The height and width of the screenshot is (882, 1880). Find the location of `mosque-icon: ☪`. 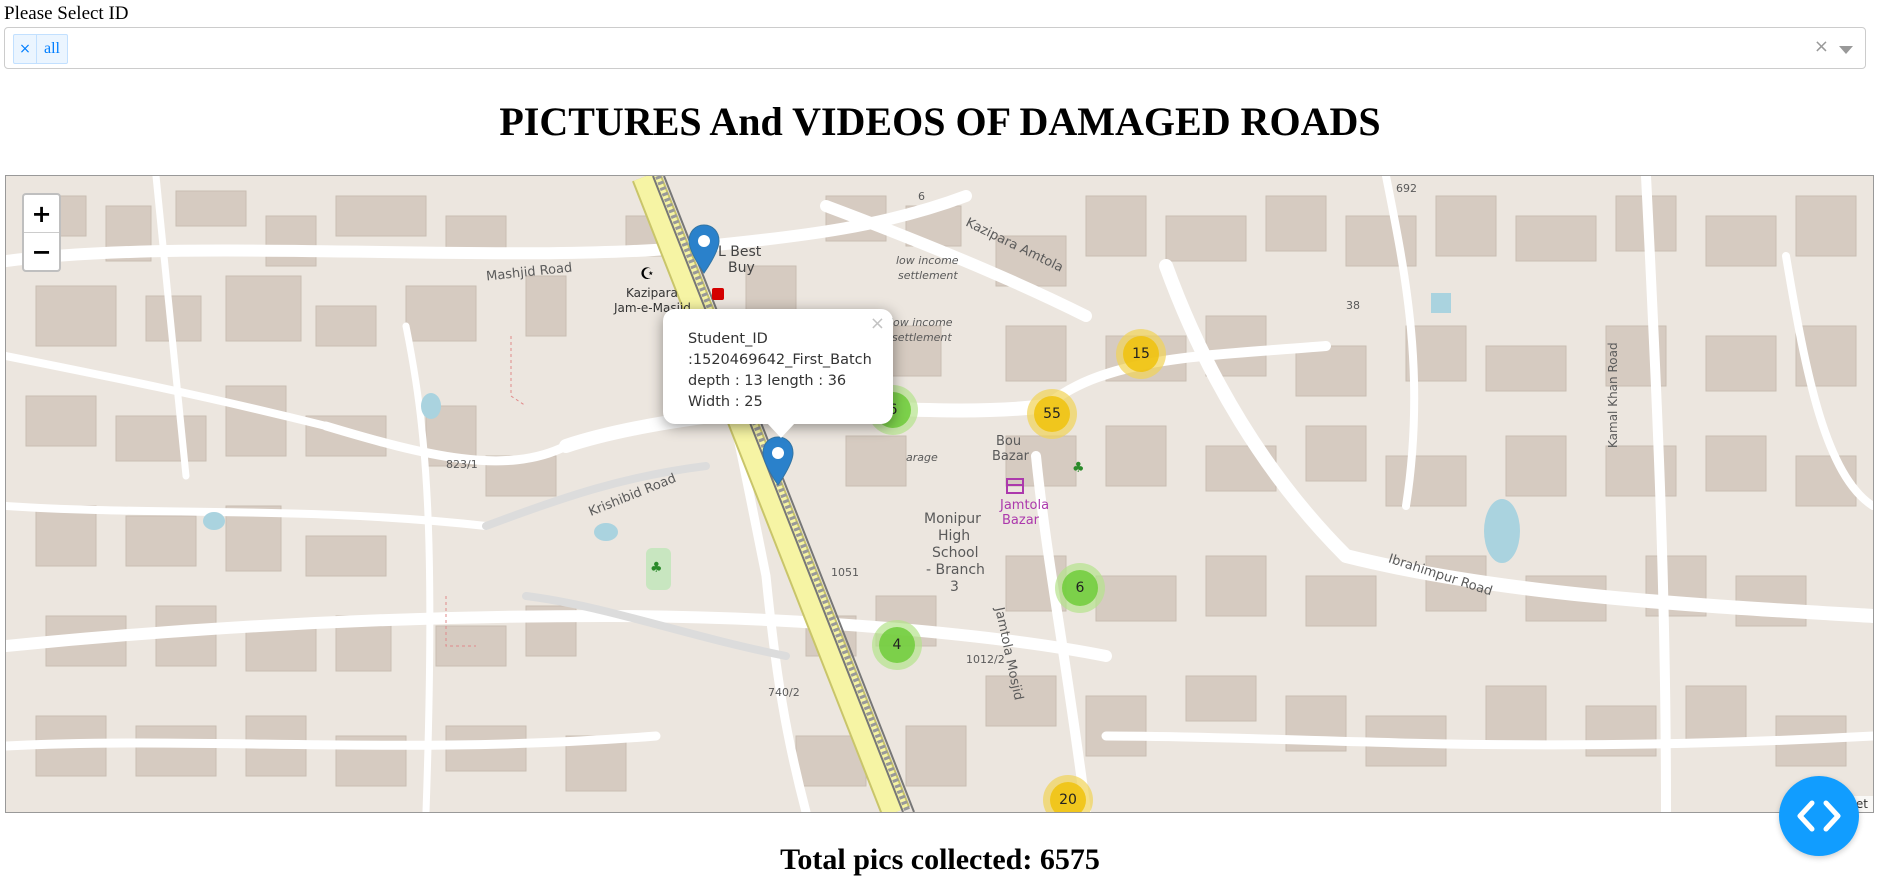

mosque-icon: ☪ is located at coordinates (647, 273).